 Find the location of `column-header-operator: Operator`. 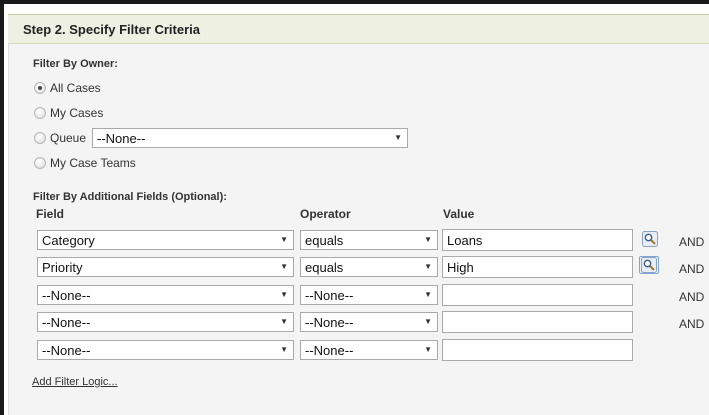

column-header-operator: Operator is located at coordinates (325, 214).